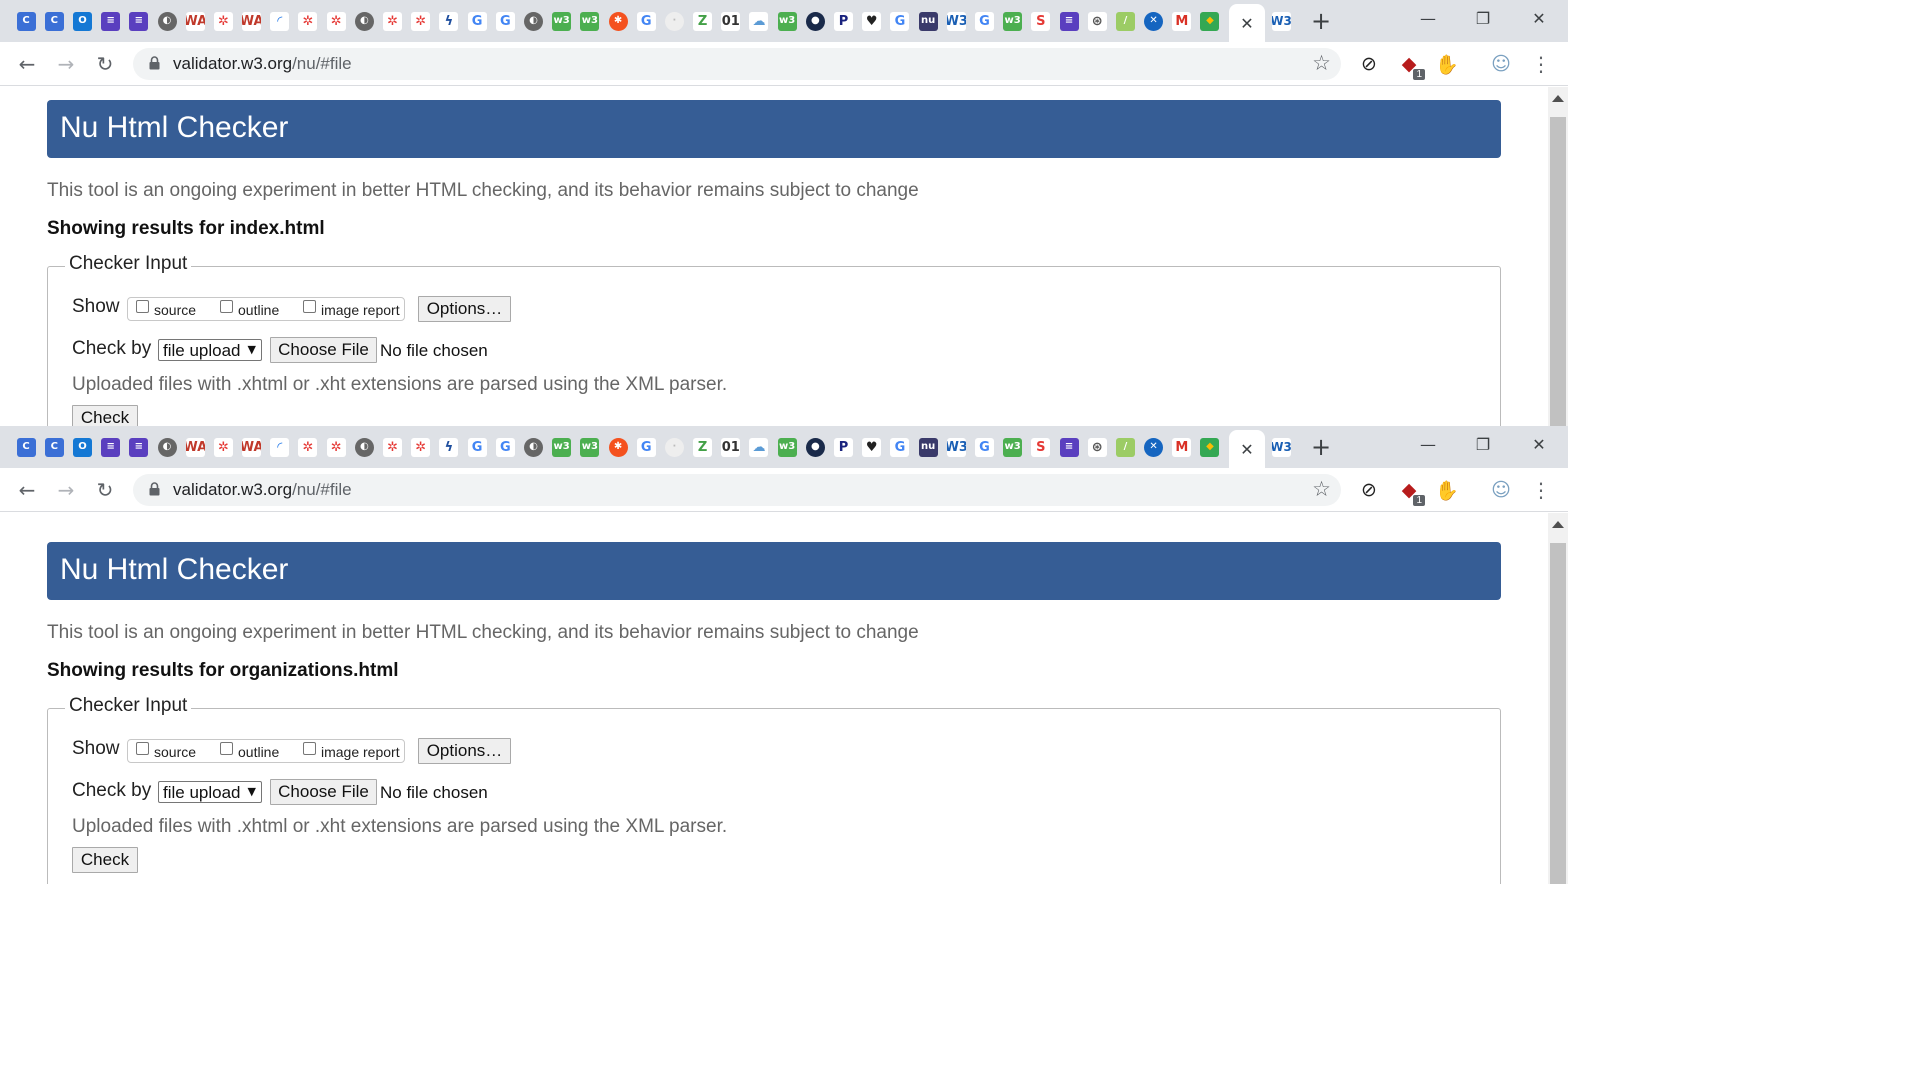 The height and width of the screenshot is (1080, 1920). Describe the element at coordinates (82, 447) in the screenshot. I see `tab-outlook: O` at that location.